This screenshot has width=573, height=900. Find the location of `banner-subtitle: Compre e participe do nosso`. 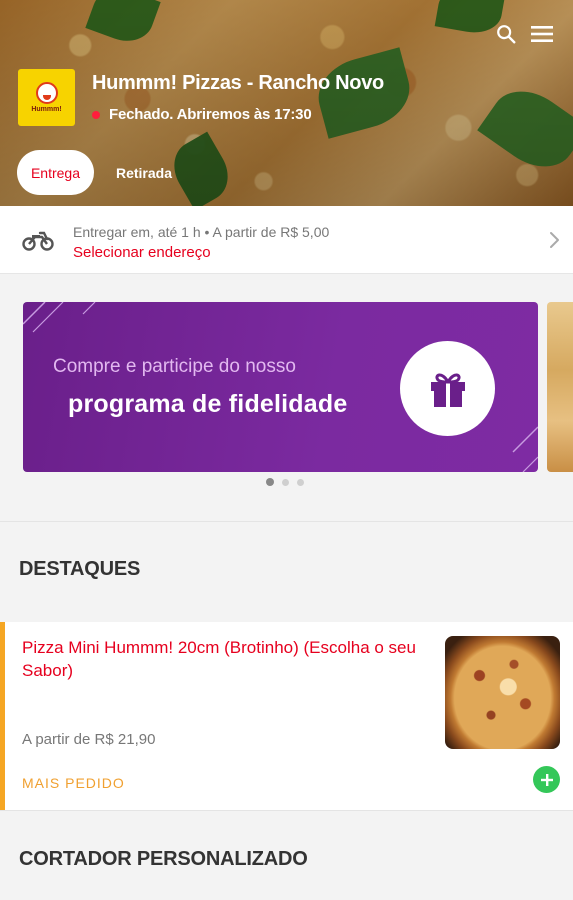

banner-subtitle: Compre e participe do nosso is located at coordinates (174, 366).